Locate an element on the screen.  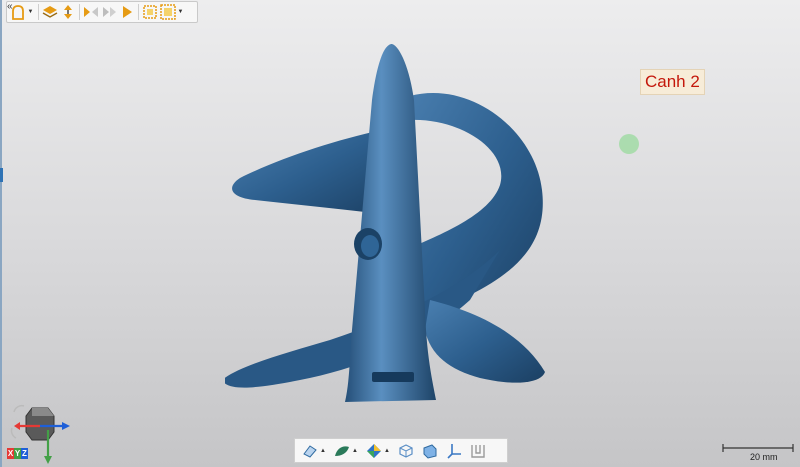
render-mode-icon is located at coordinates (310, 451).